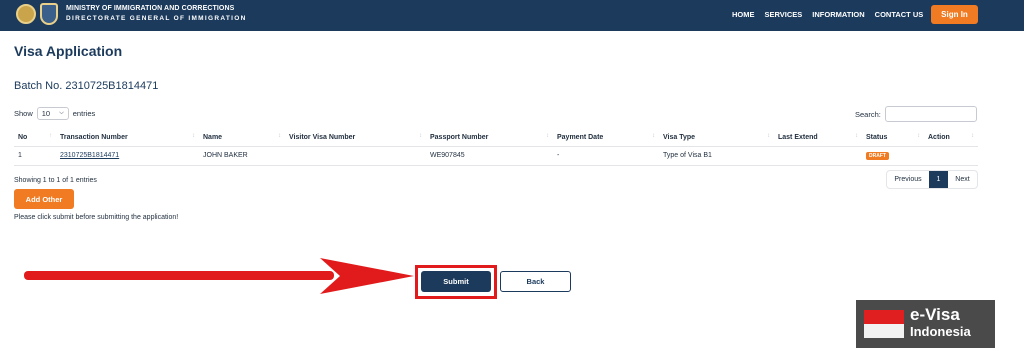 The height and width of the screenshot is (363, 1024). What do you see at coordinates (951, 156) in the screenshot?
I see `cell-action` at bounding box center [951, 156].